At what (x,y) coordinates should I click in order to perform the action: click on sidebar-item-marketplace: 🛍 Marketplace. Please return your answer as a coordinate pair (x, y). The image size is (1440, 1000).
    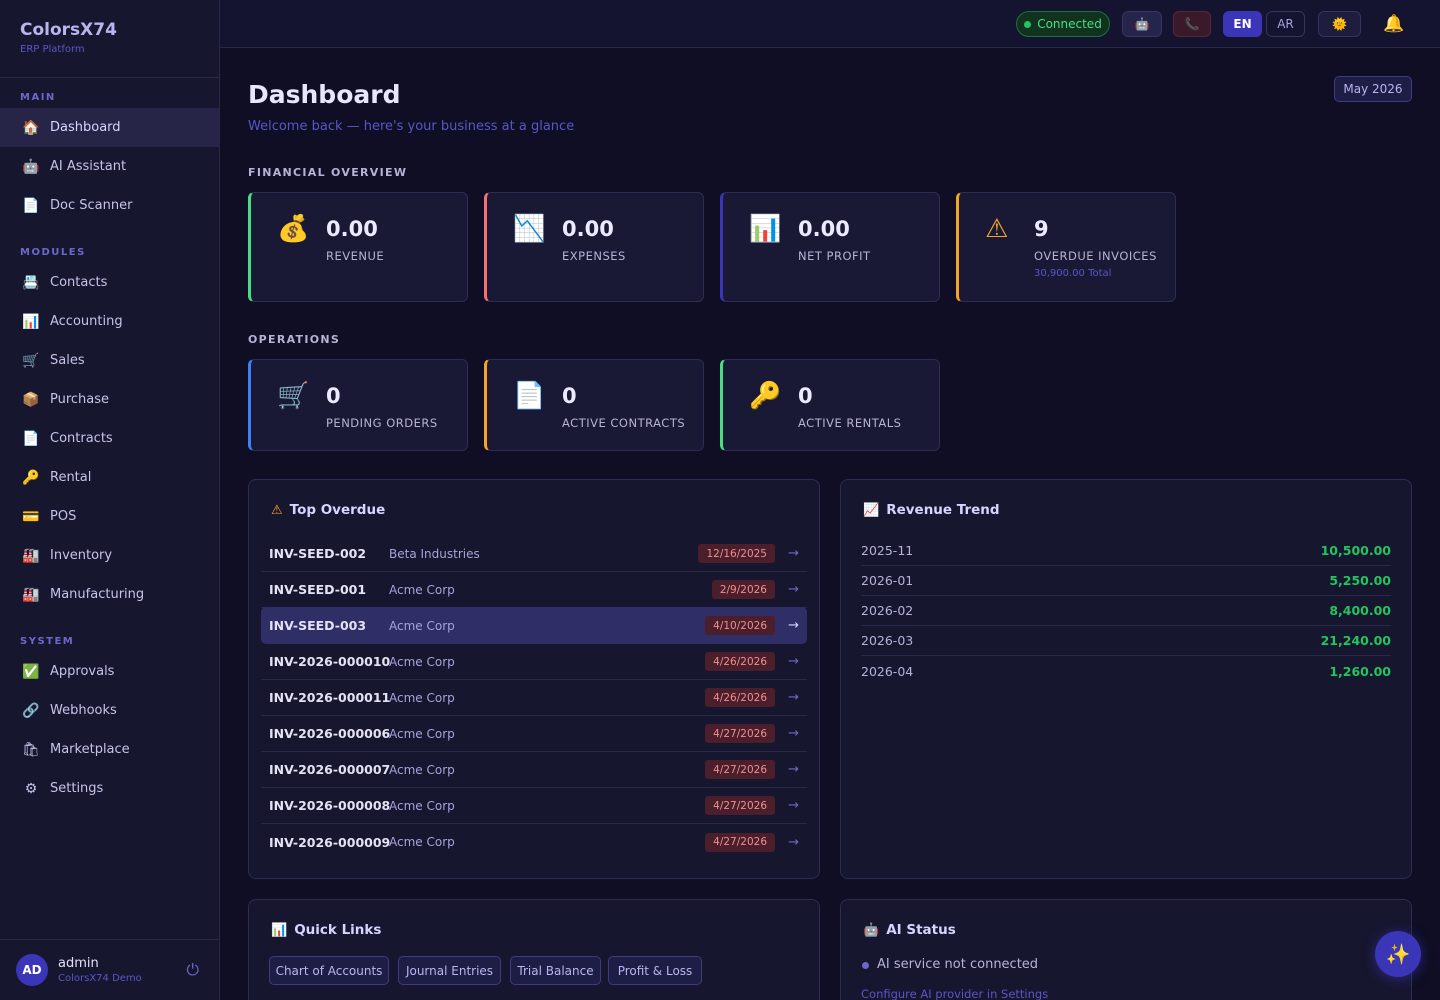
    Looking at the image, I should click on (109, 749).